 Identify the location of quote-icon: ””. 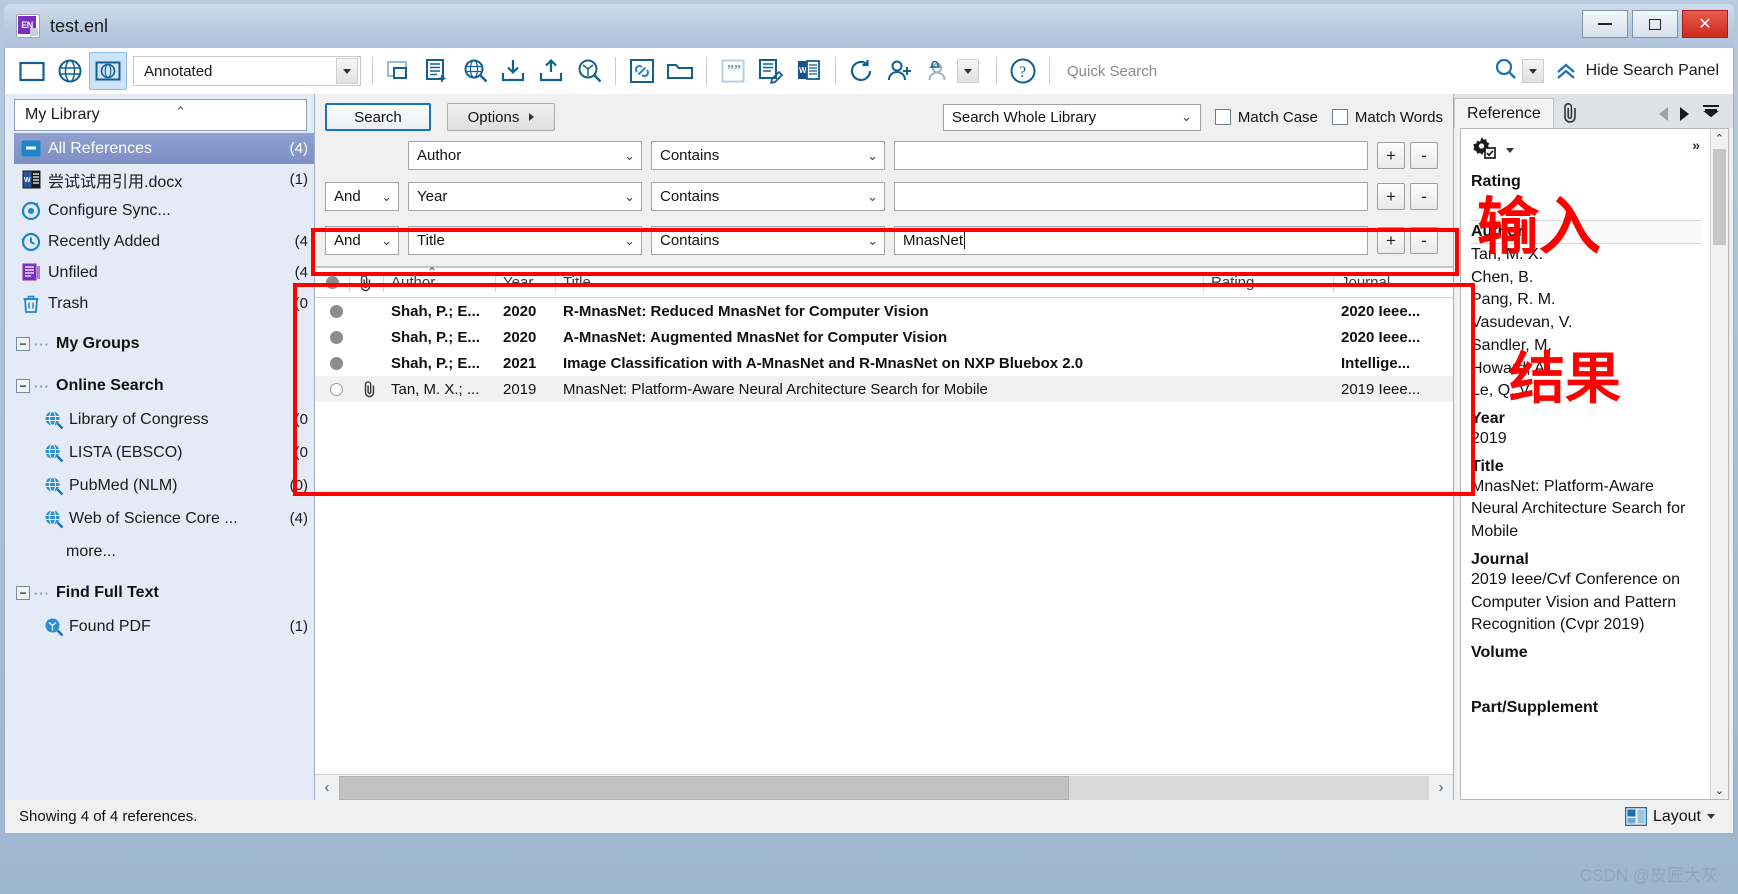
(733, 71).